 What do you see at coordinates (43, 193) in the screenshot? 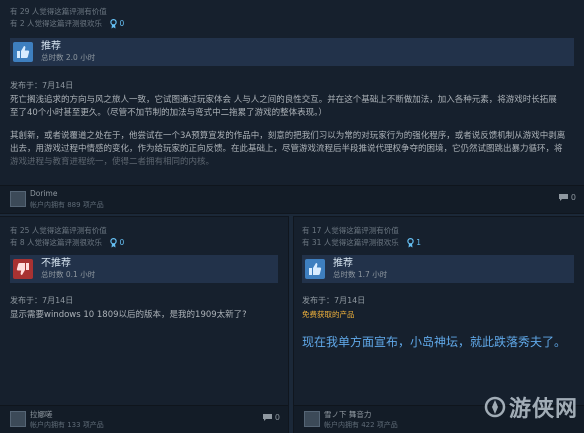
I see `username: Dorime` at bounding box center [43, 193].